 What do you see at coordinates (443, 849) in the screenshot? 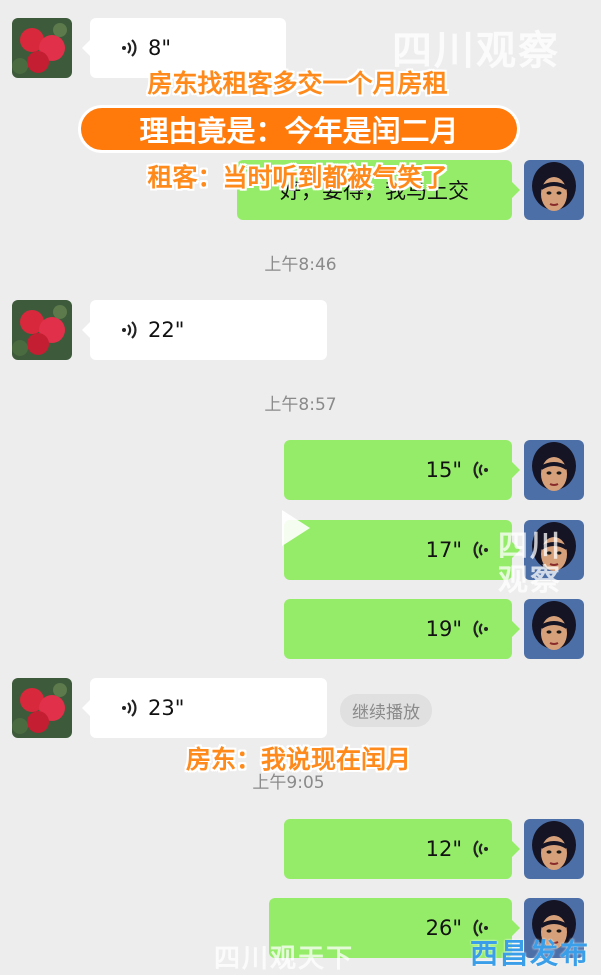
I see `voice-duration: 12"` at bounding box center [443, 849].